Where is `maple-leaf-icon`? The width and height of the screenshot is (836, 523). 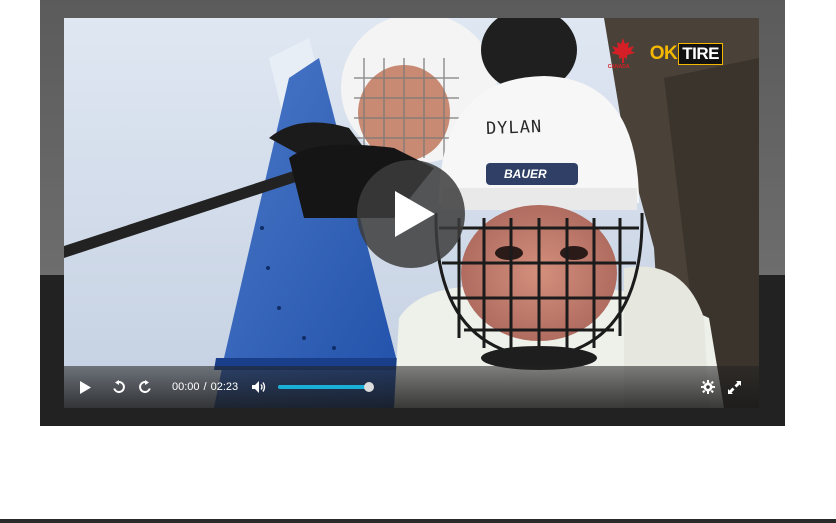
maple-leaf-icon is located at coordinates (622, 50).